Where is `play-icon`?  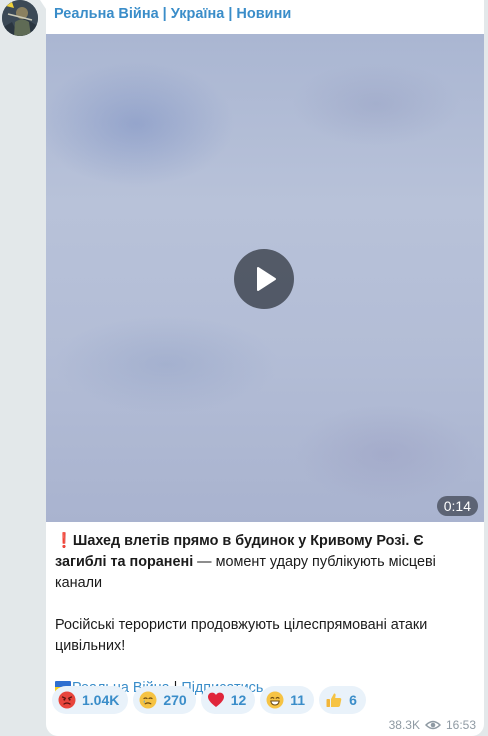
play-icon is located at coordinates (266, 279).